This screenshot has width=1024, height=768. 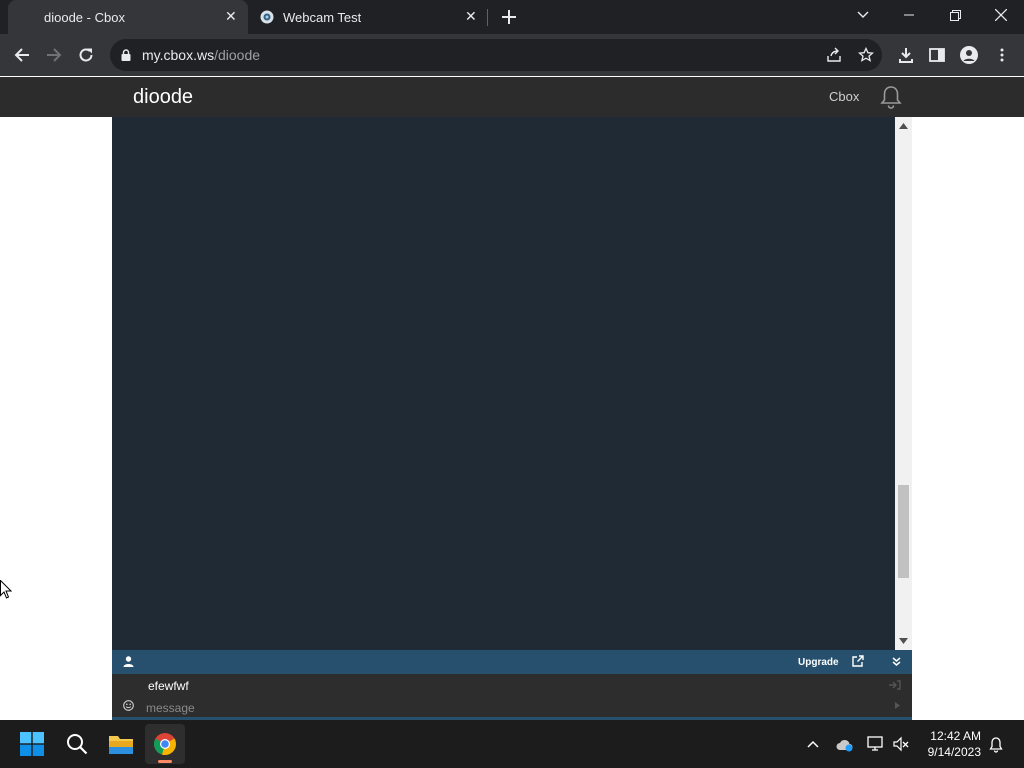 What do you see at coordinates (6, 589) in the screenshot?
I see `mouse-cursor-icon` at bounding box center [6, 589].